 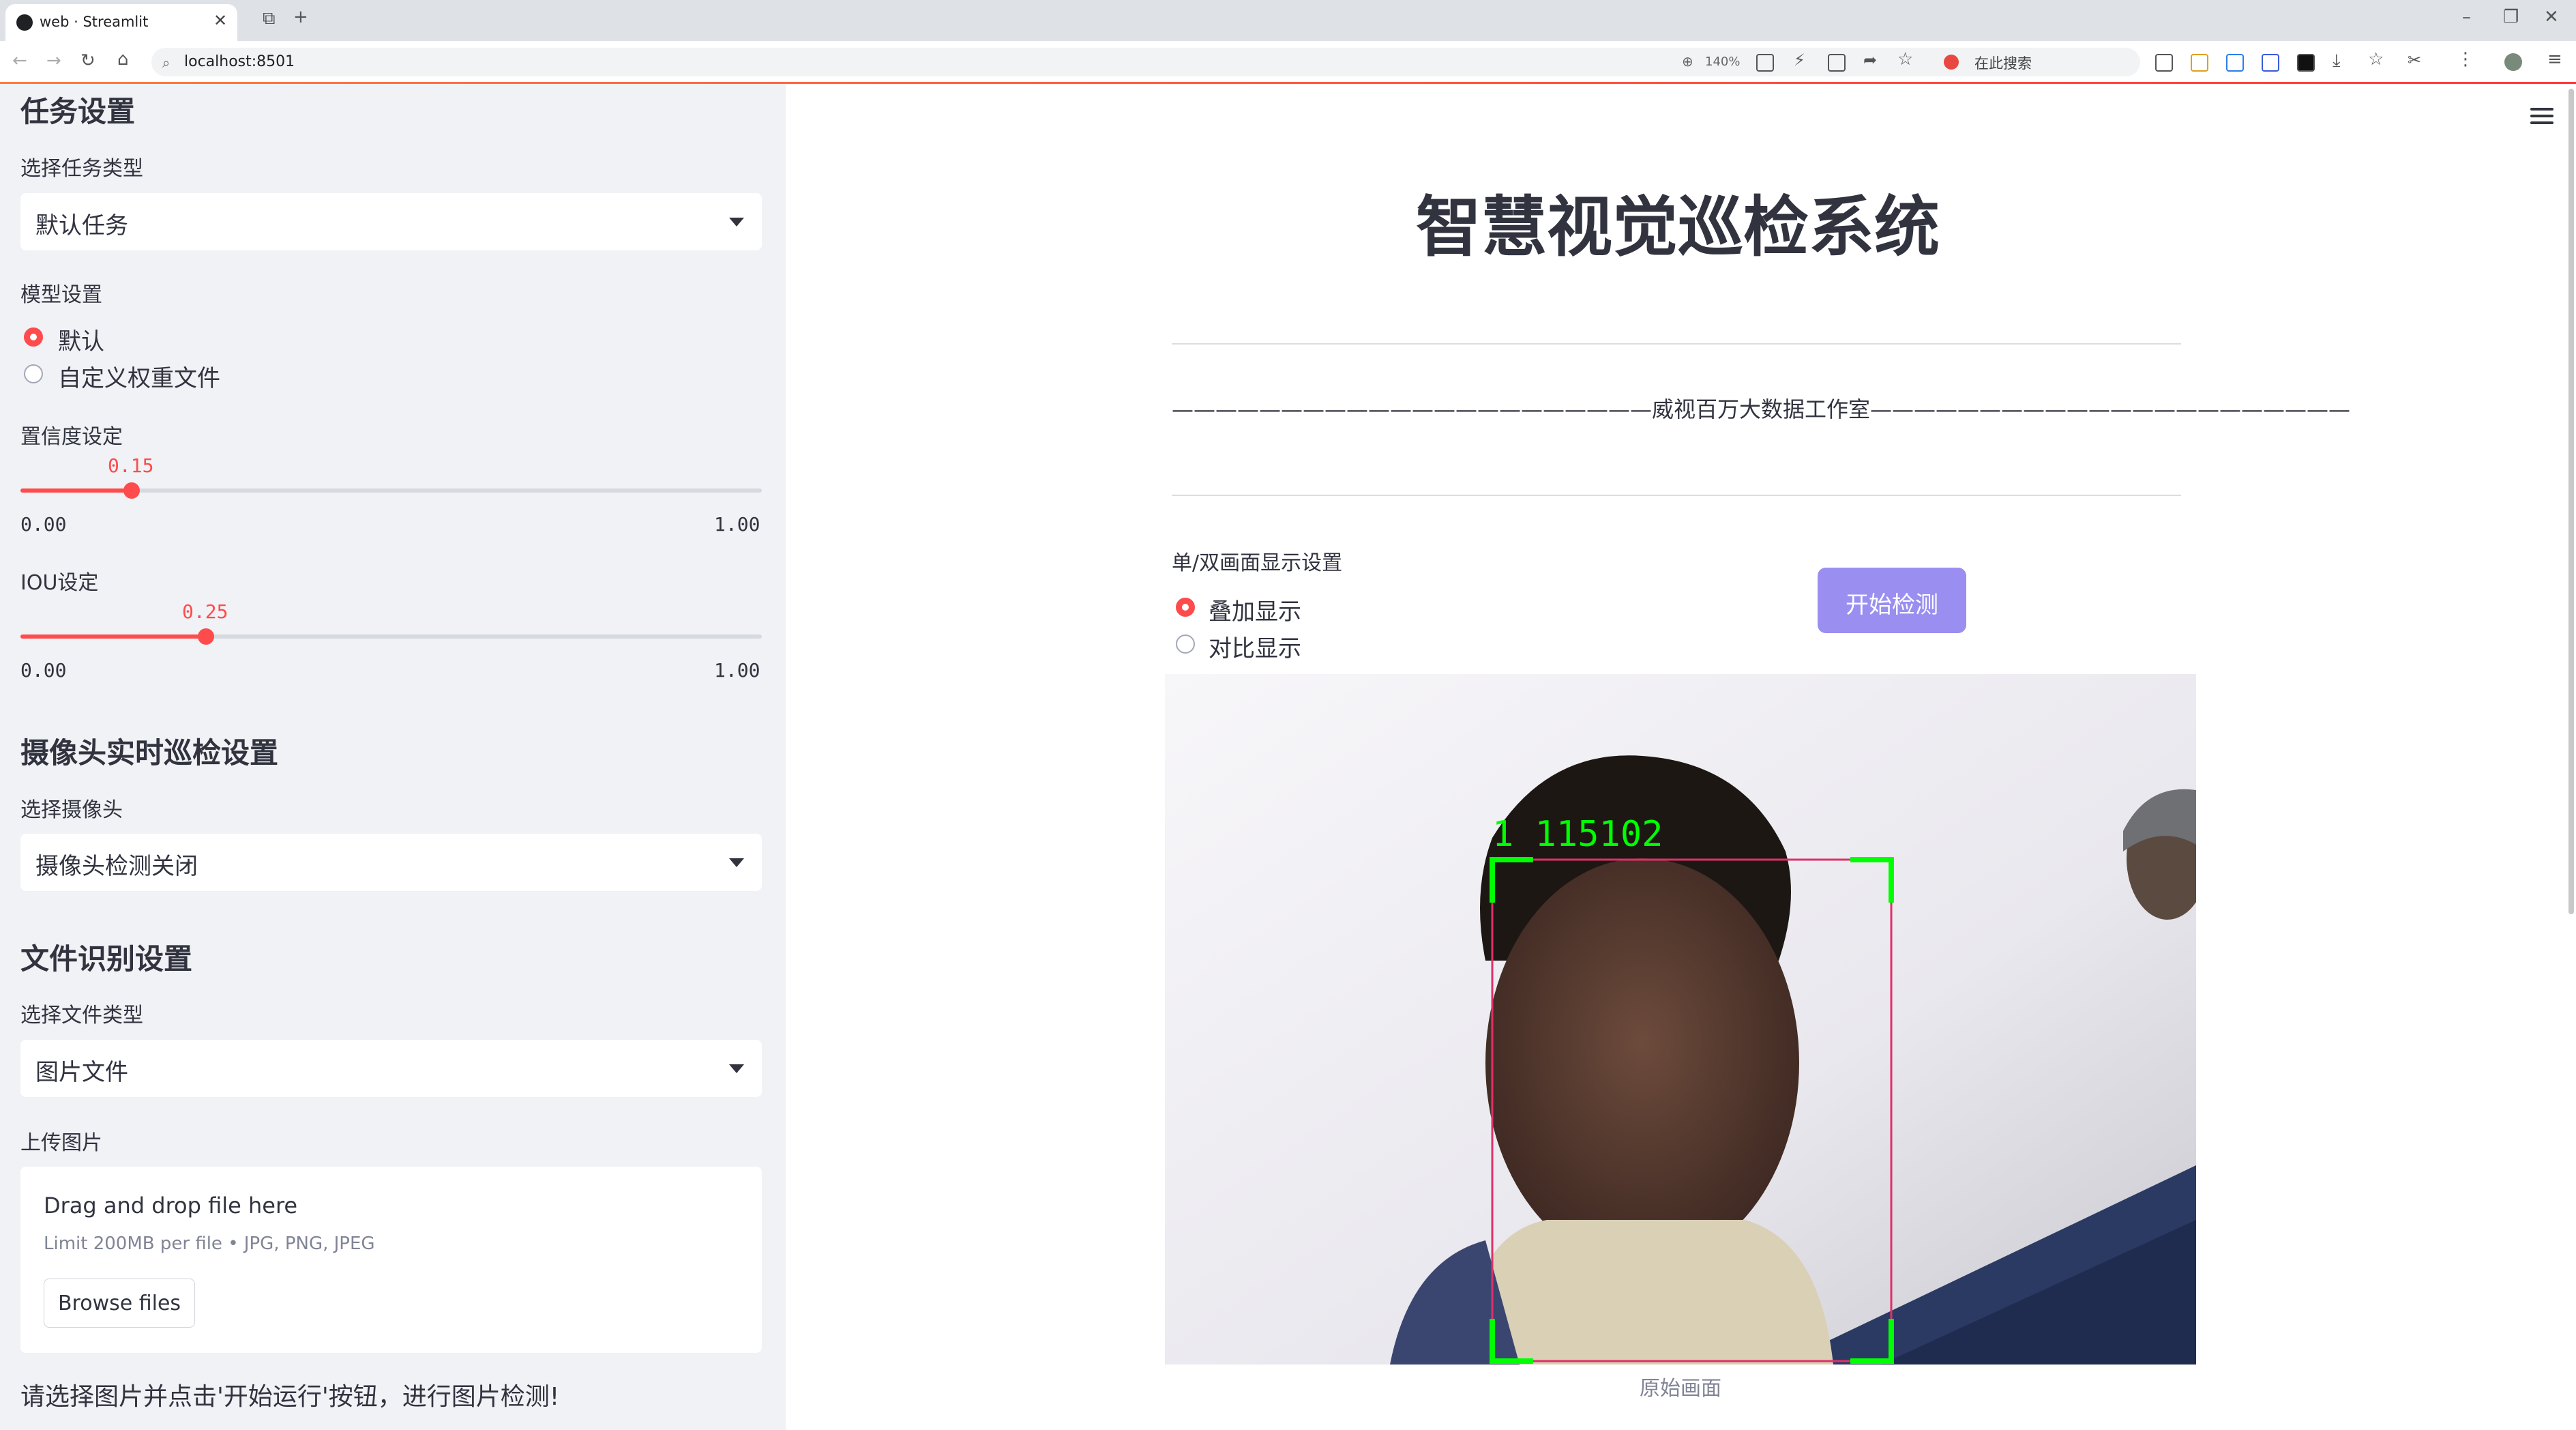 What do you see at coordinates (2511, 17) in the screenshot?
I see `restore-icon: ❐` at bounding box center [2511, 17].